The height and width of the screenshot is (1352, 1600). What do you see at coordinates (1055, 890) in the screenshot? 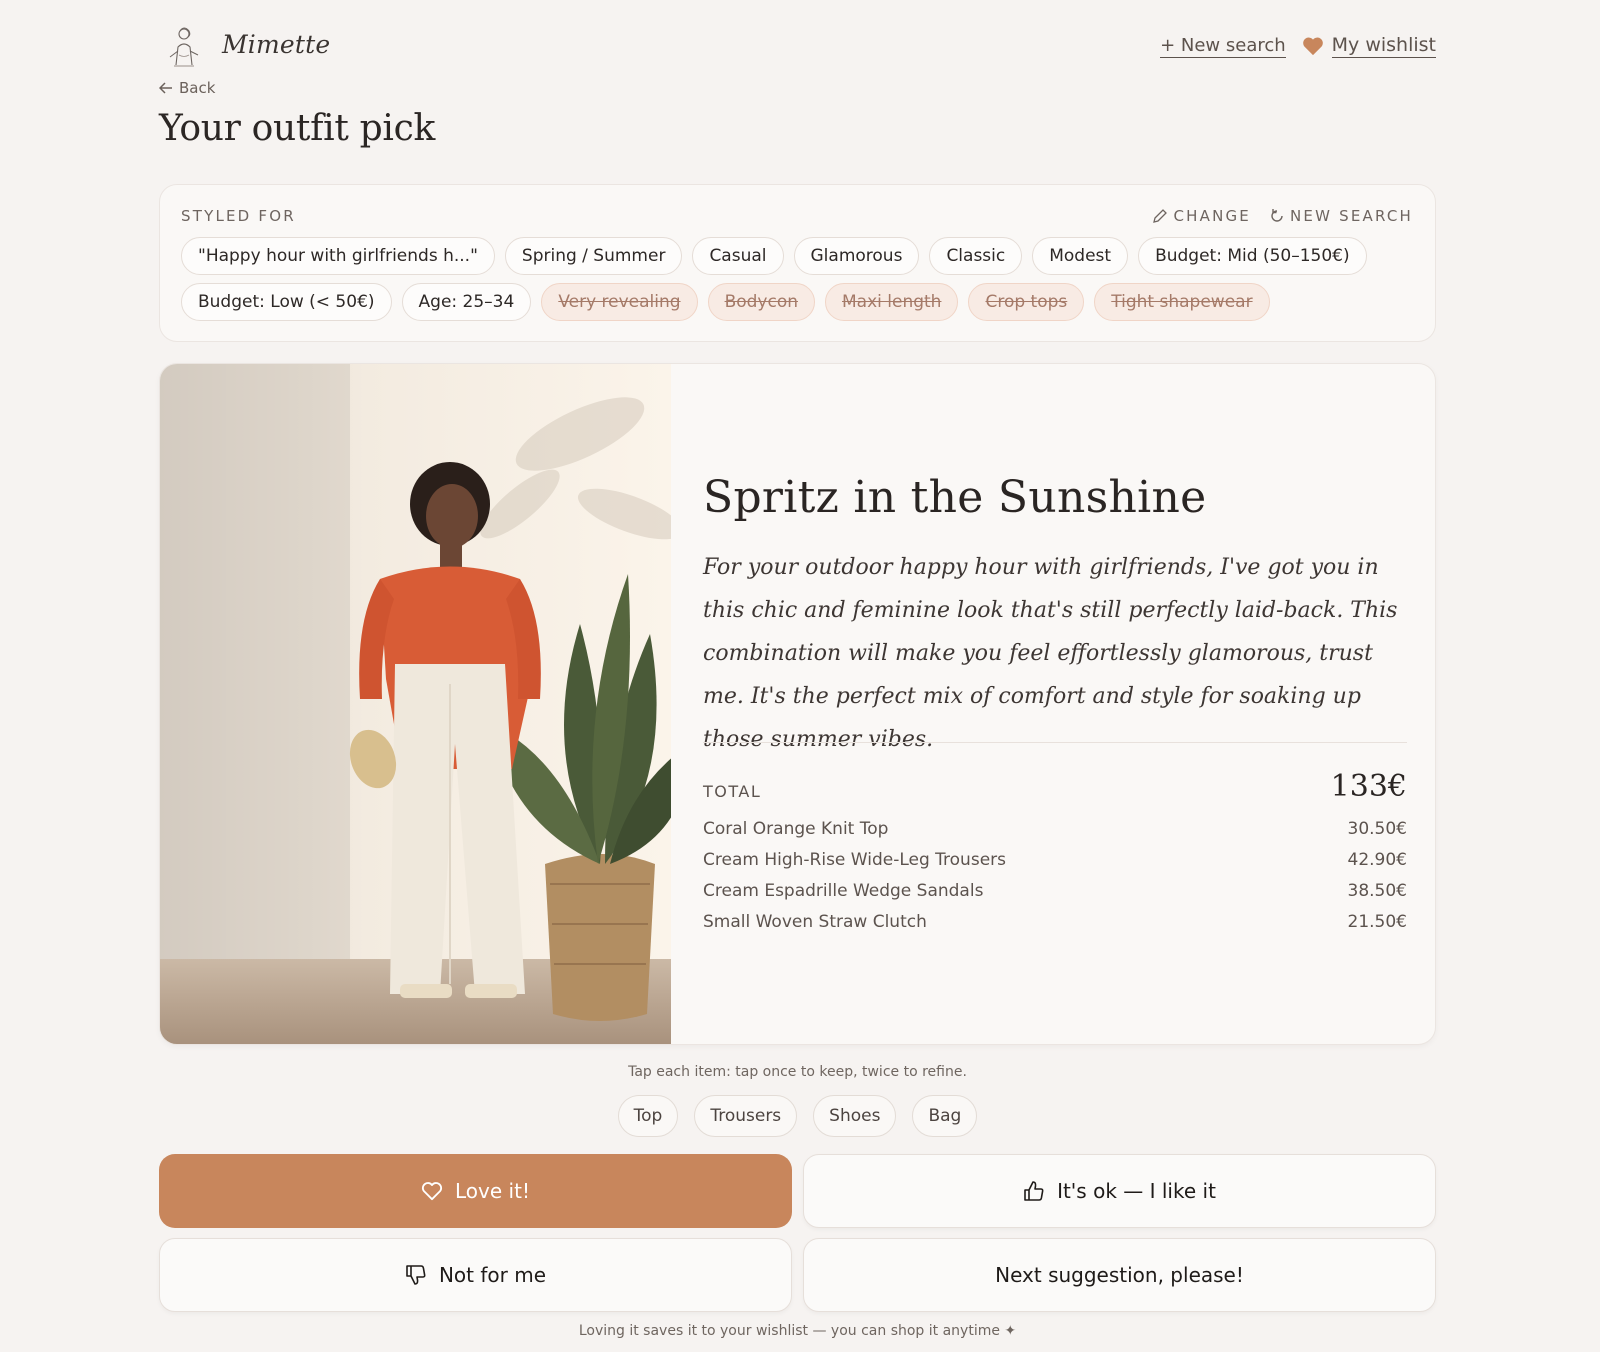
I see `outfit-item: Cream Espadrille Wedge Sandals 38.50€` at bounding box center [1055, 890].